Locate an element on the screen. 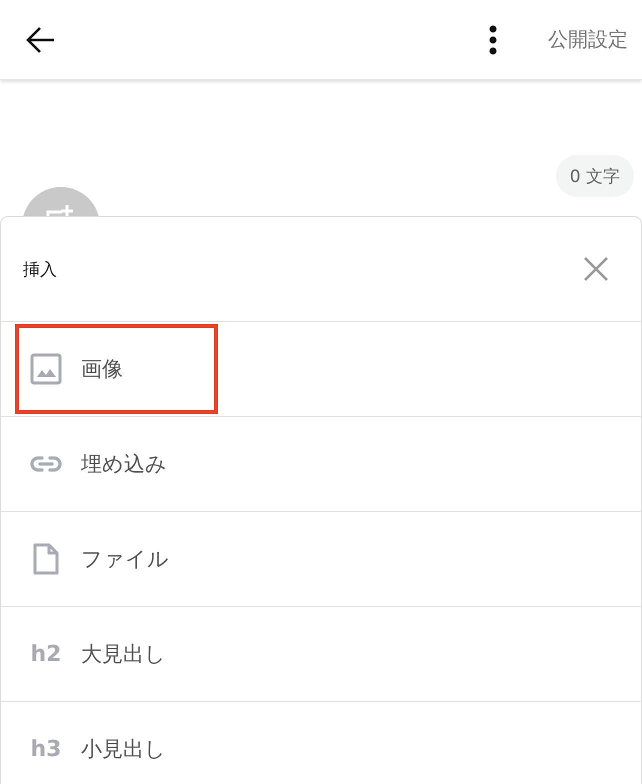 The height and width of the screenshot is (784, 642). insert-option: ファイル is located at coordinates (321, 559).